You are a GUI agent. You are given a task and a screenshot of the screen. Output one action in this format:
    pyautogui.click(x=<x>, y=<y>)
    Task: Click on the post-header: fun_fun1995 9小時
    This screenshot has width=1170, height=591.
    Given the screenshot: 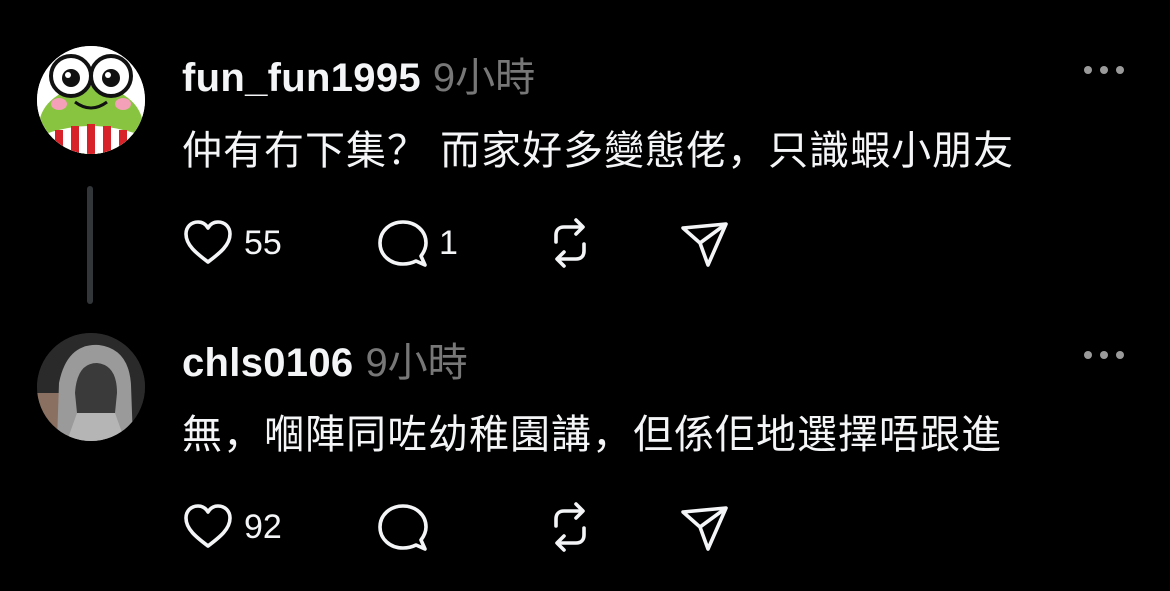 What is the action you would take?
    pyautogui.click(x=358, y=74)
    